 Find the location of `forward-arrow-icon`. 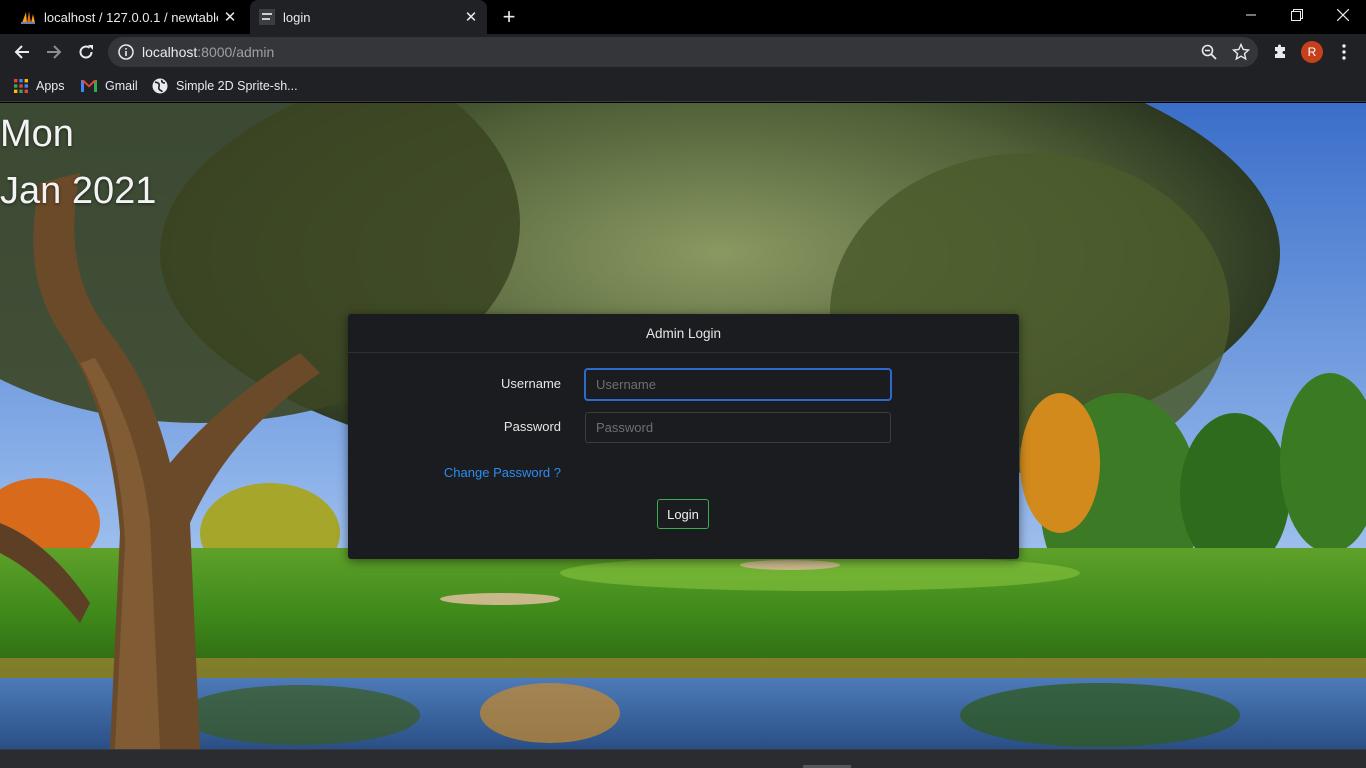

forward-arrow-icon is located at coordinates (54, 52).